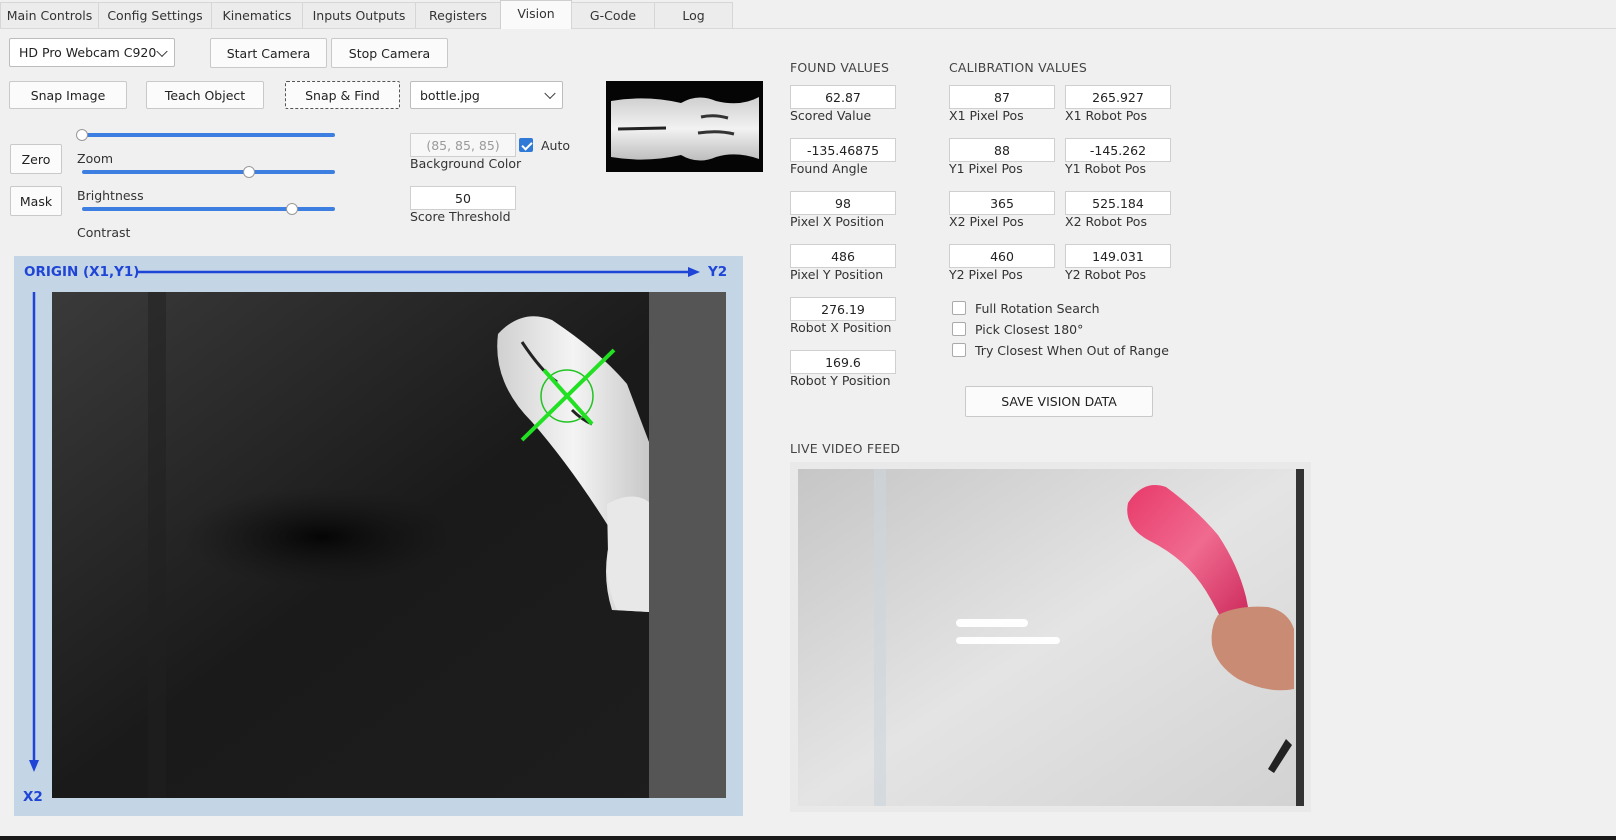  I want to click on pixel-y-position-field: 486, so click(843, 256).